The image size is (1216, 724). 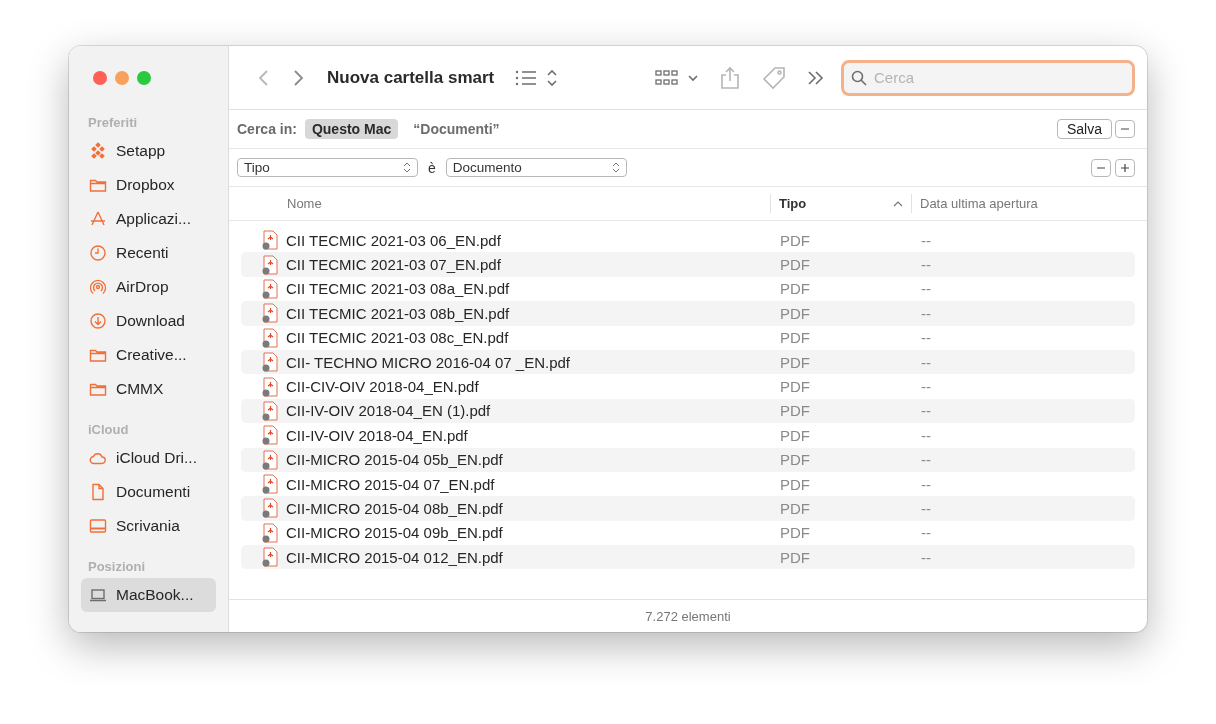 What do you see at coordinates (432, 167) in the screenshot?
I see `operator-label: è` at bounding box center [432, 167].